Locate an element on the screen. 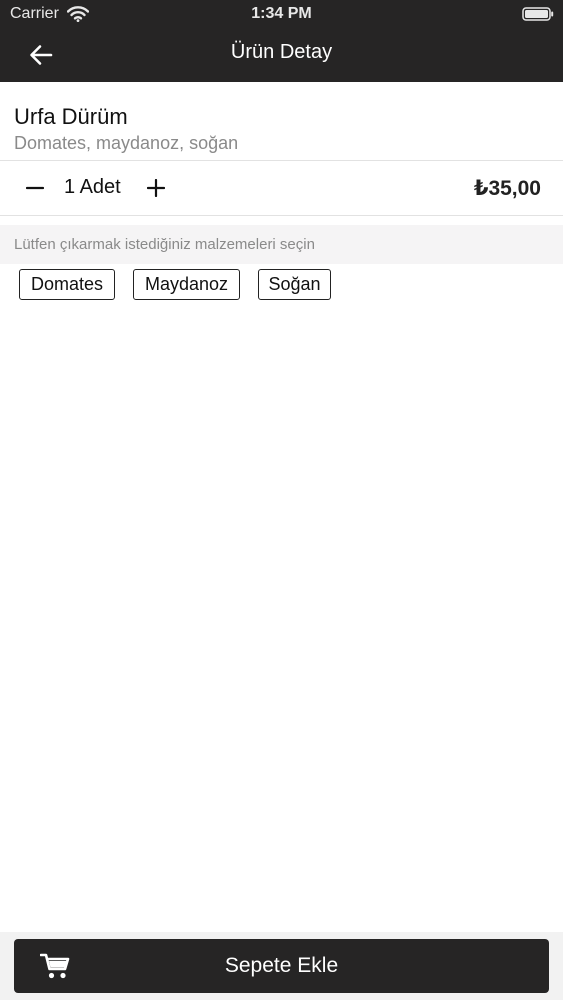  product-description: Domates, maydanoz, soğan is located at coordinates (126, 143).